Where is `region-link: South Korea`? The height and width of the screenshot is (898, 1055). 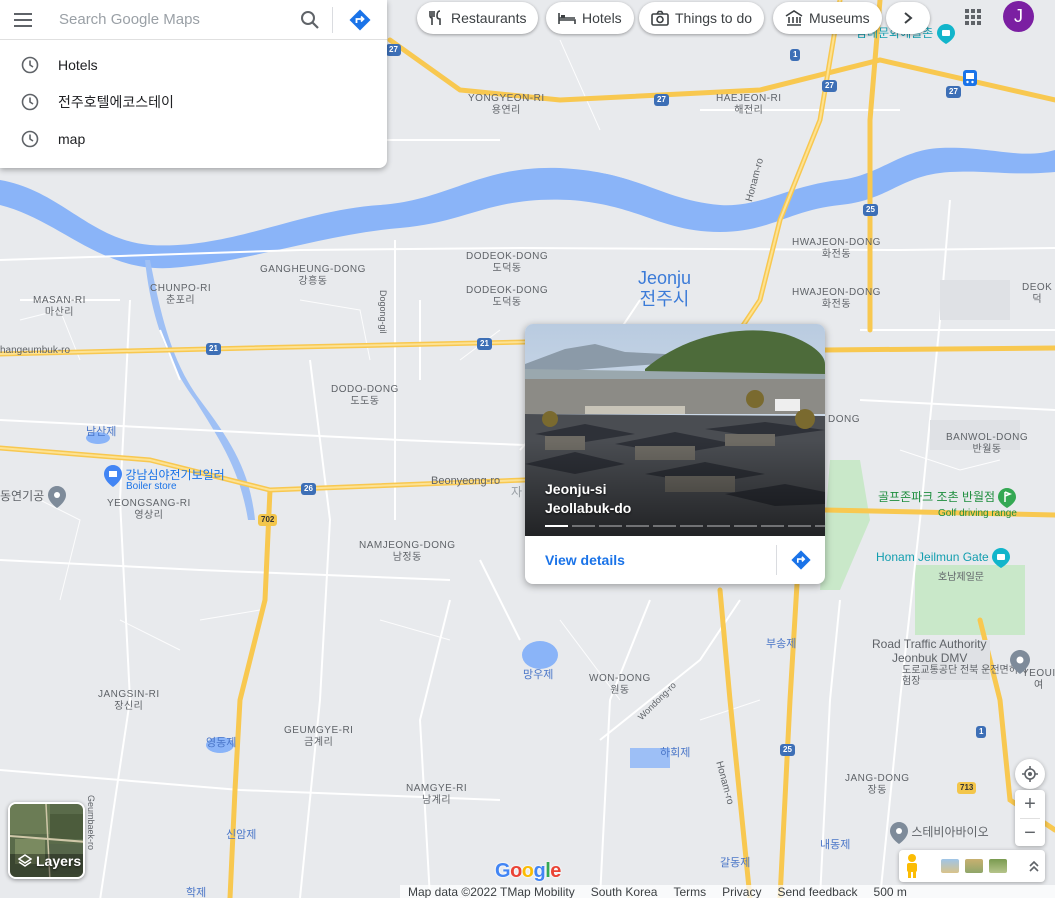
region-link: South Korea is located at coordinates (624, 891).